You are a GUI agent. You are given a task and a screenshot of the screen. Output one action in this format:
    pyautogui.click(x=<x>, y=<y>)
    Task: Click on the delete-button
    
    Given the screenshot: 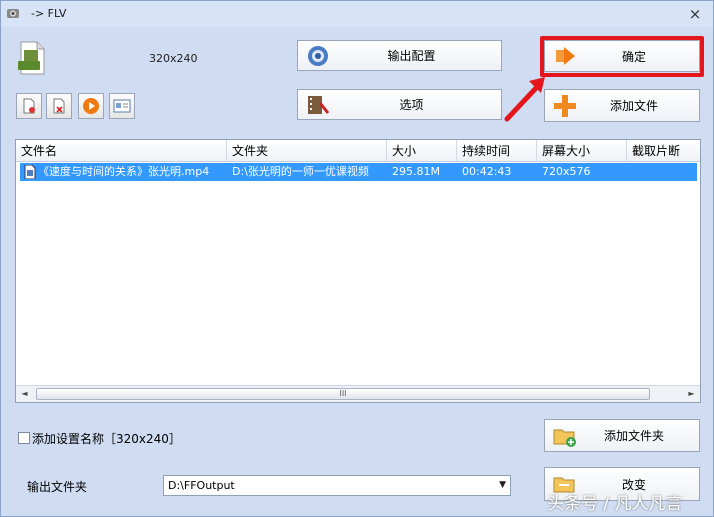 What is the action you would take?
    pyautogui.click(x=59, y=106)
    